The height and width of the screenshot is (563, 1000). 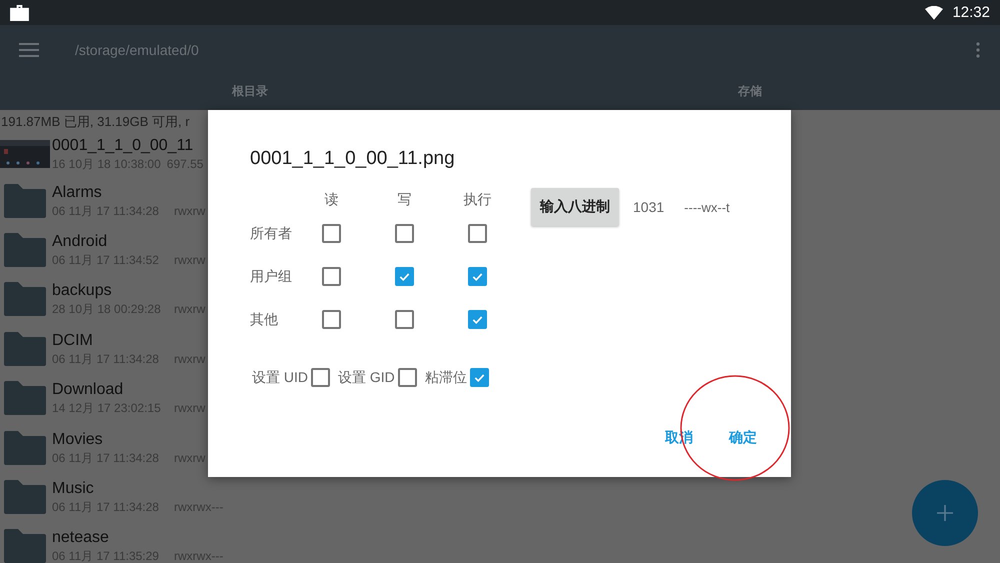 I want to click on tab: 存储, so click(x=750, y=92).